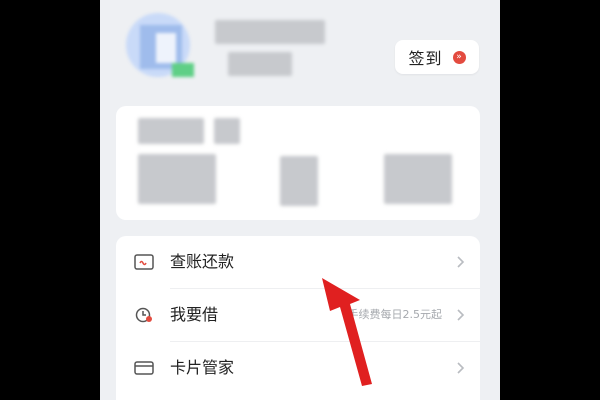 This screenshot has width=600, height=400. What do you see at coordinates (298, 315) in the screenshot?
I see `menu-item-borrow: 我要借 手续费每日2.5元起` at bounding box center [298, 315].